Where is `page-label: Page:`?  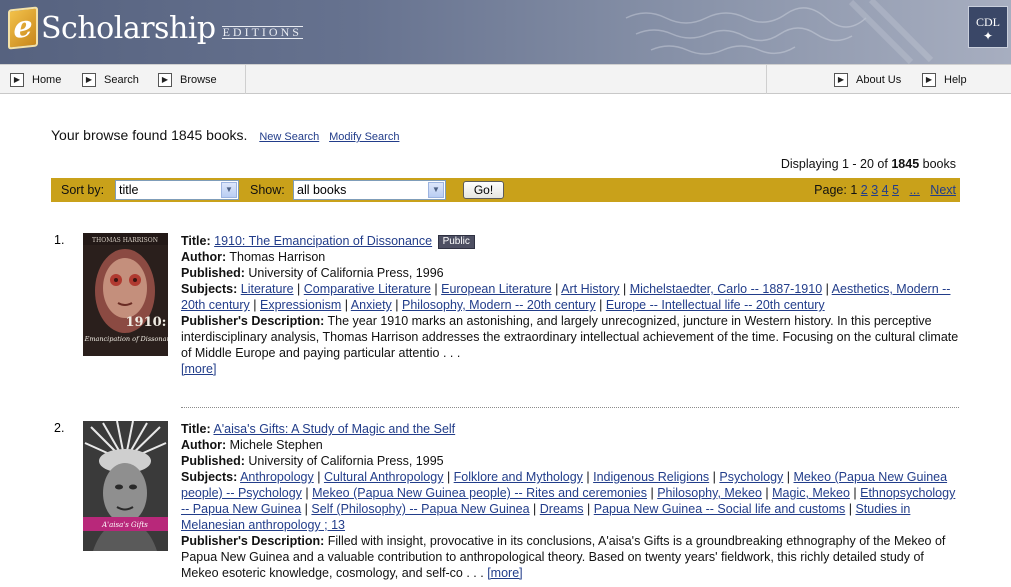 page-label: Page: is located at coordinates (830, 190).